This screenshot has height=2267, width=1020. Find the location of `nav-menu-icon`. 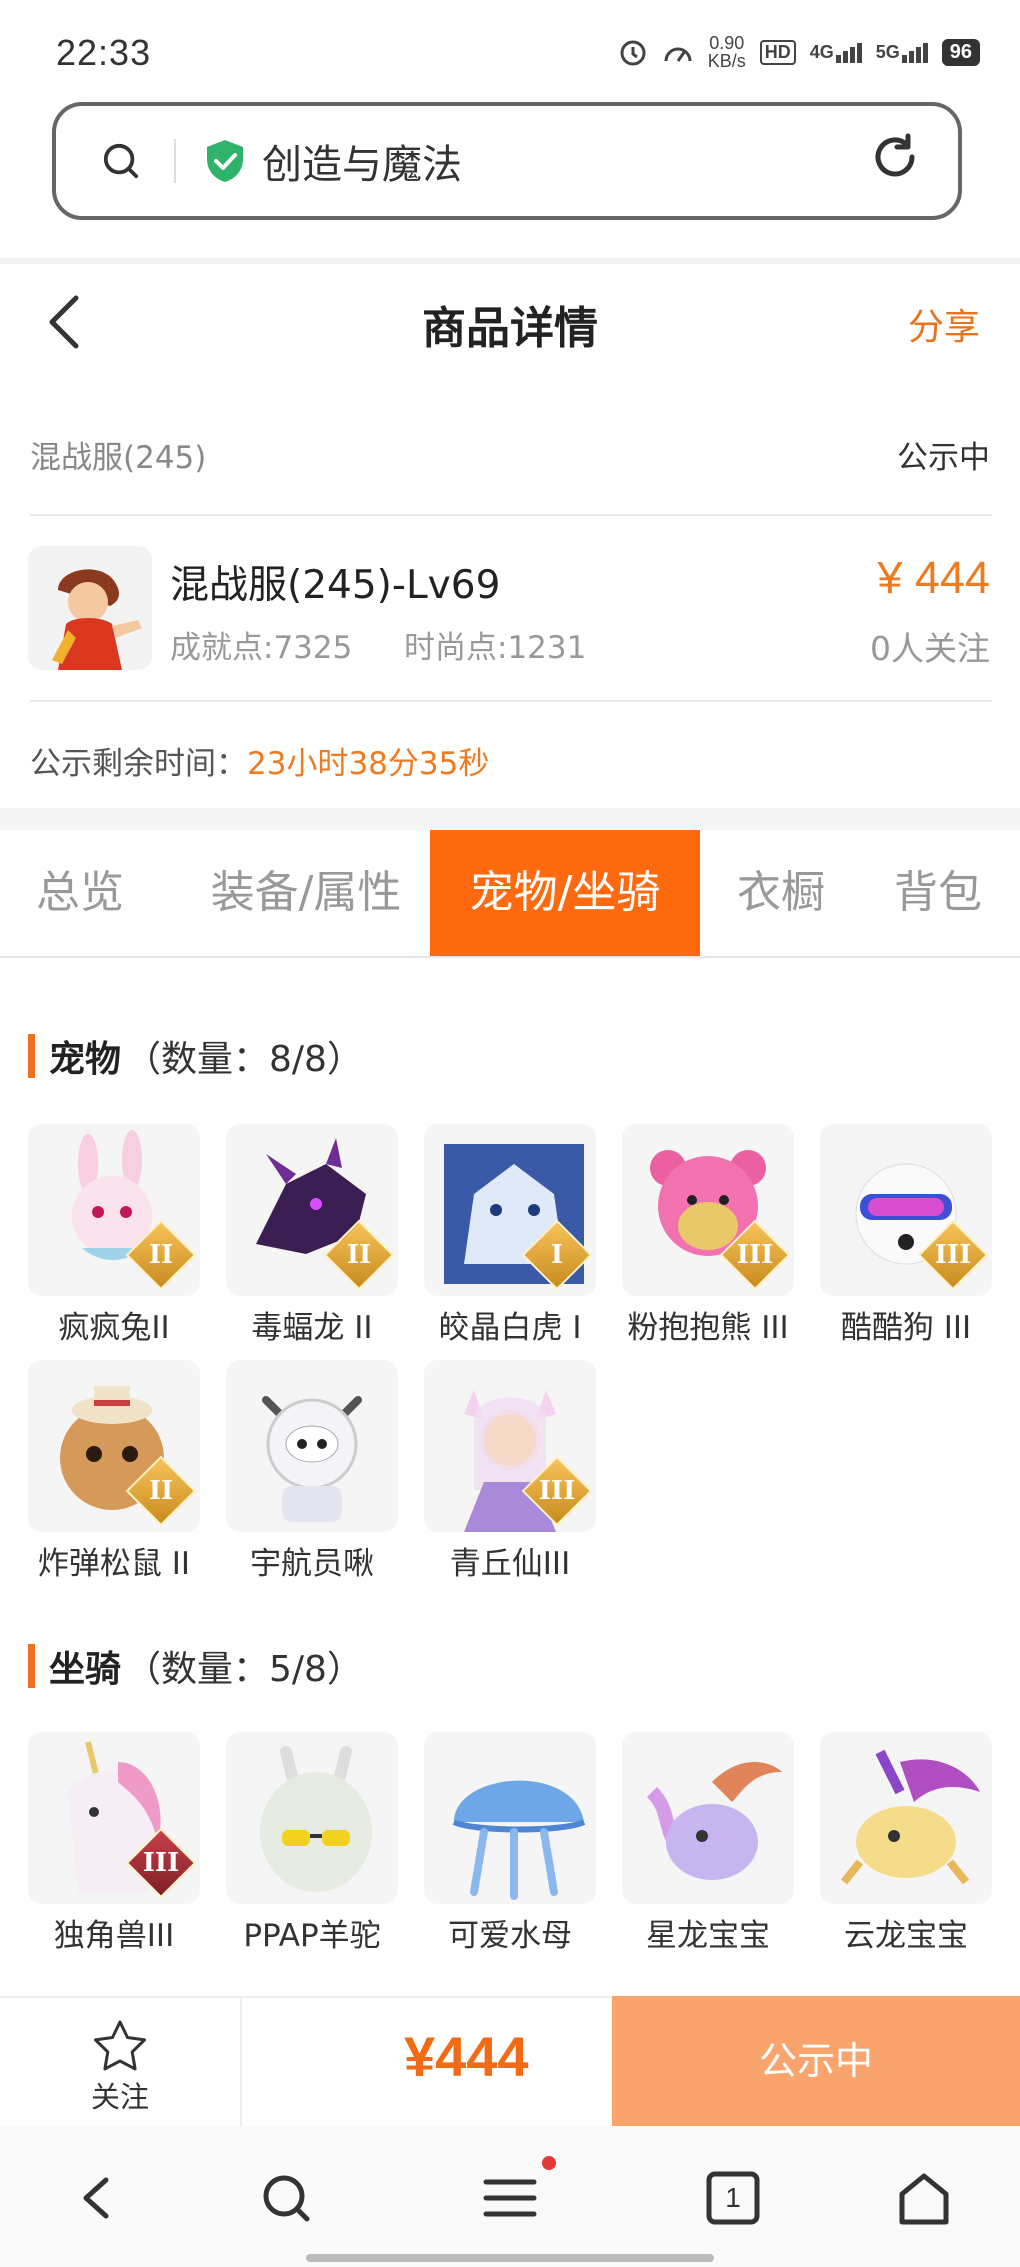

nav-menu-icon is located at coordinates (510, 2198).